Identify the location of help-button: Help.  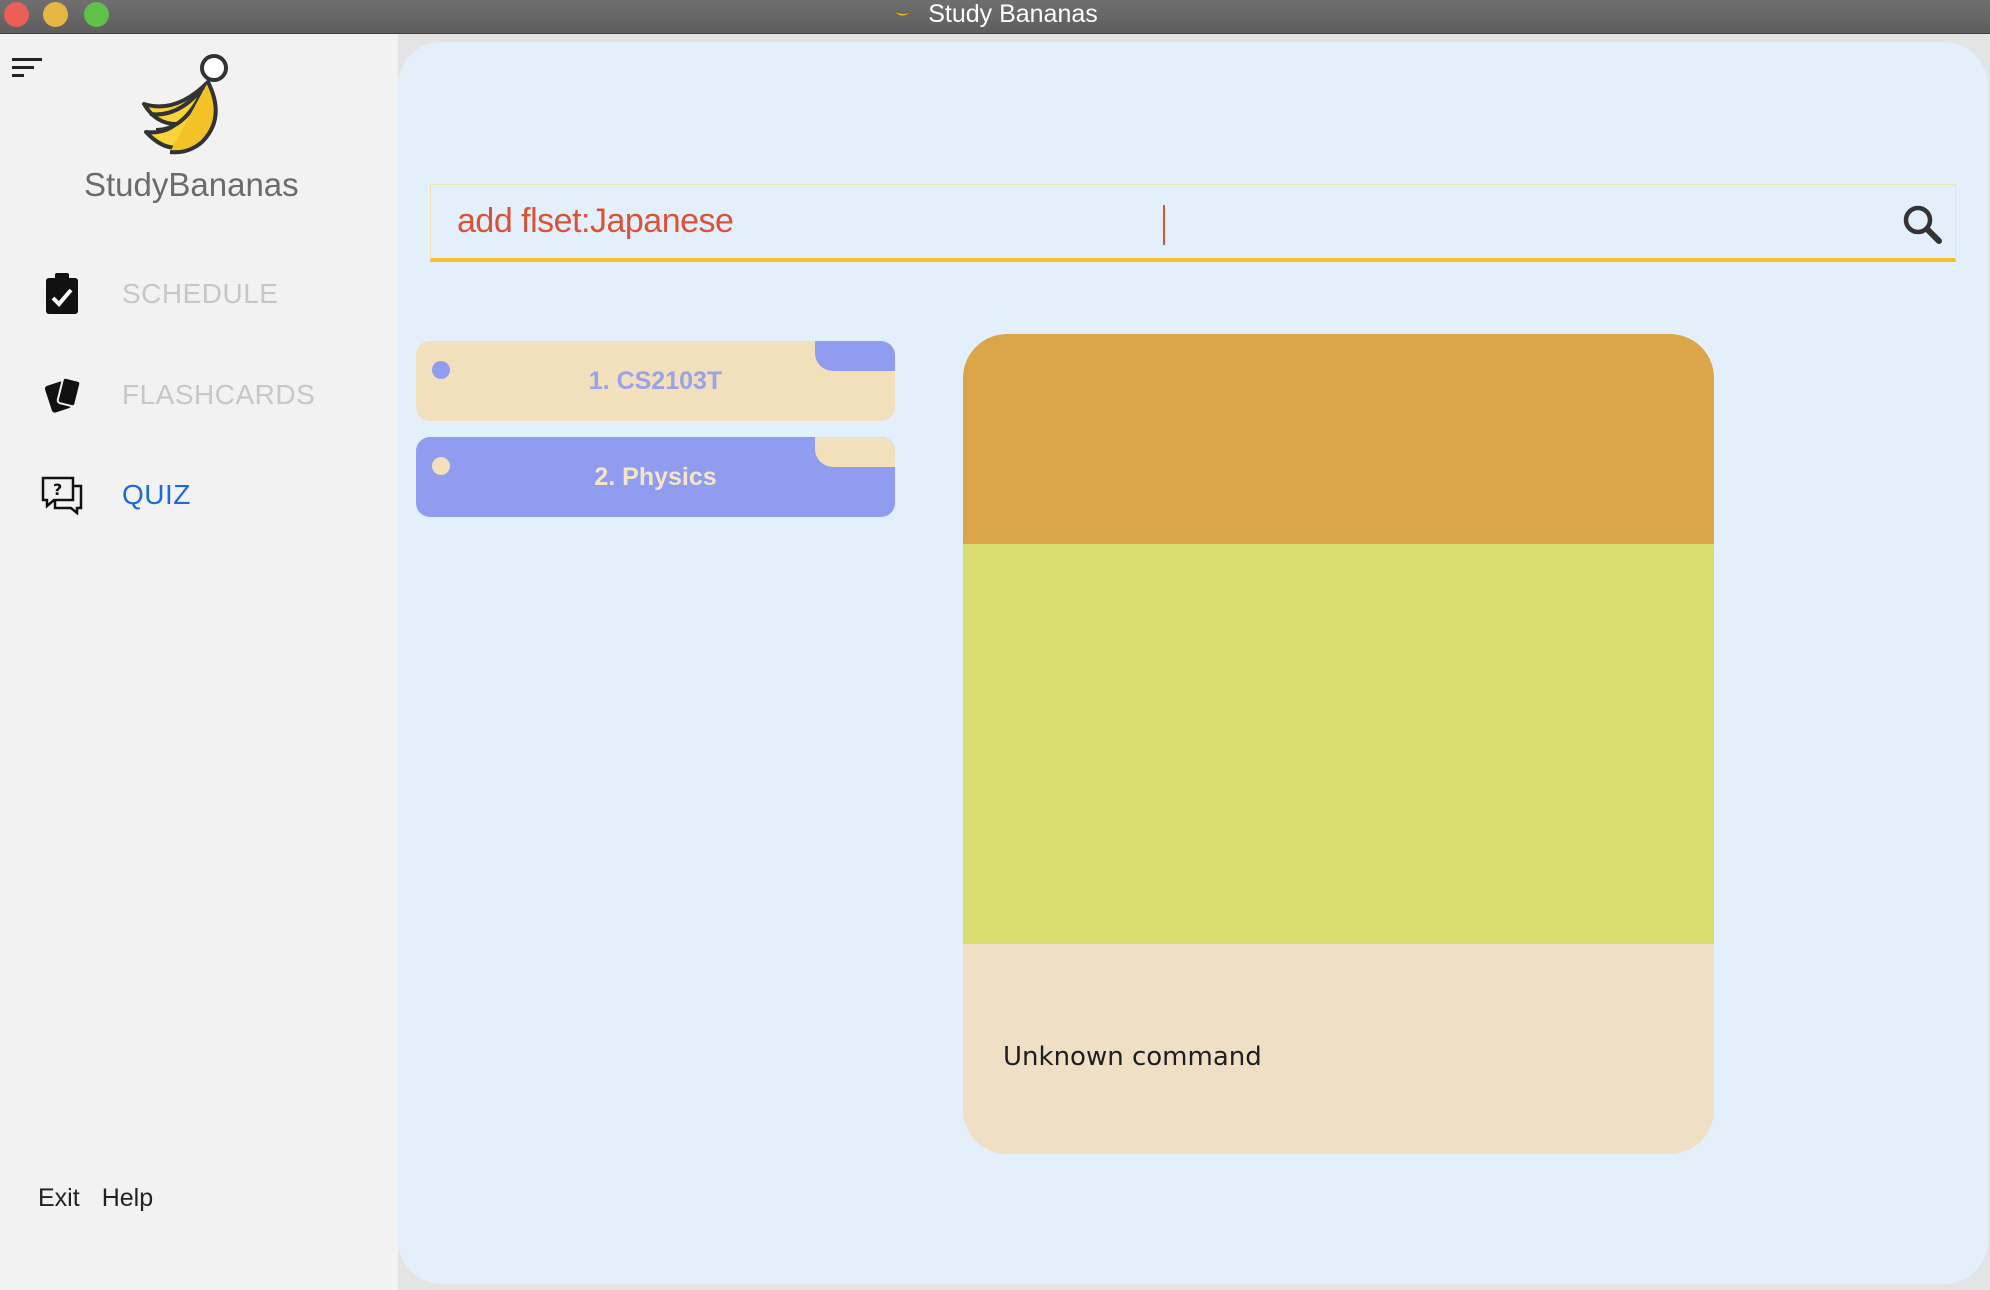
(127, 1198).